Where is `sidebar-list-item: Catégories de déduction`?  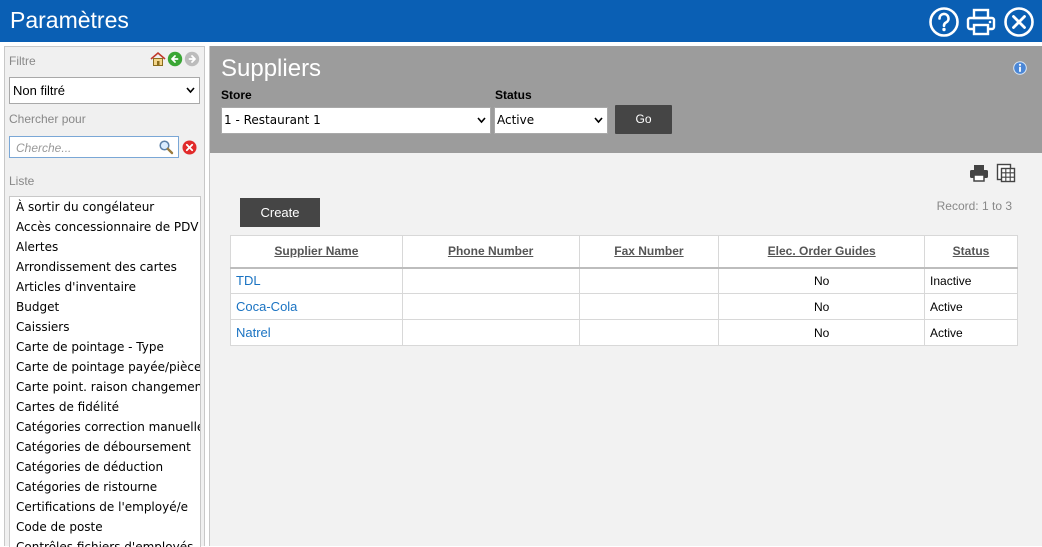 sidebar-list-item: Catégories de déduction is located at coordinates (105, 467).